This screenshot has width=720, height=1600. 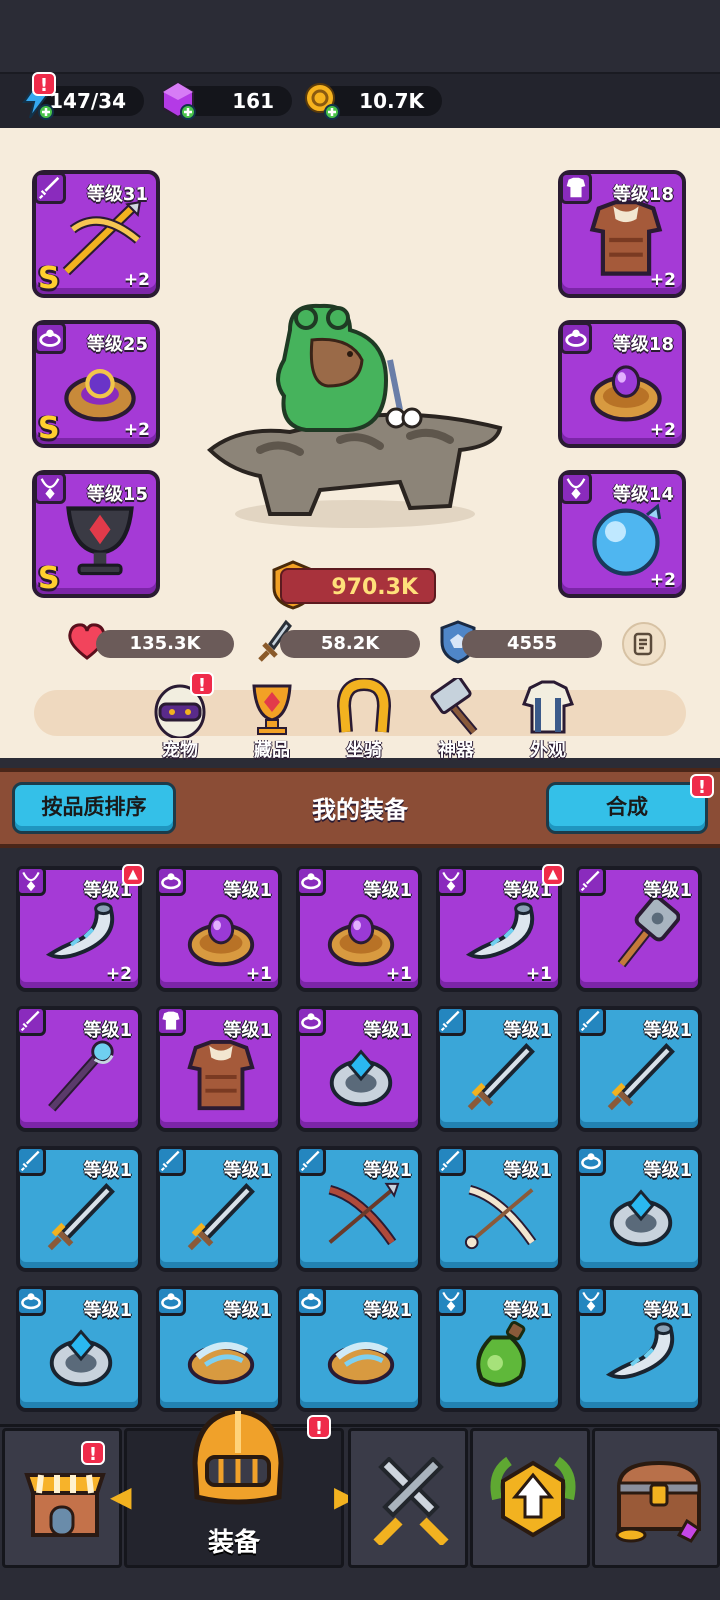 I want to click on menu-item-hammer: 神器, so click(x=456, y=718).